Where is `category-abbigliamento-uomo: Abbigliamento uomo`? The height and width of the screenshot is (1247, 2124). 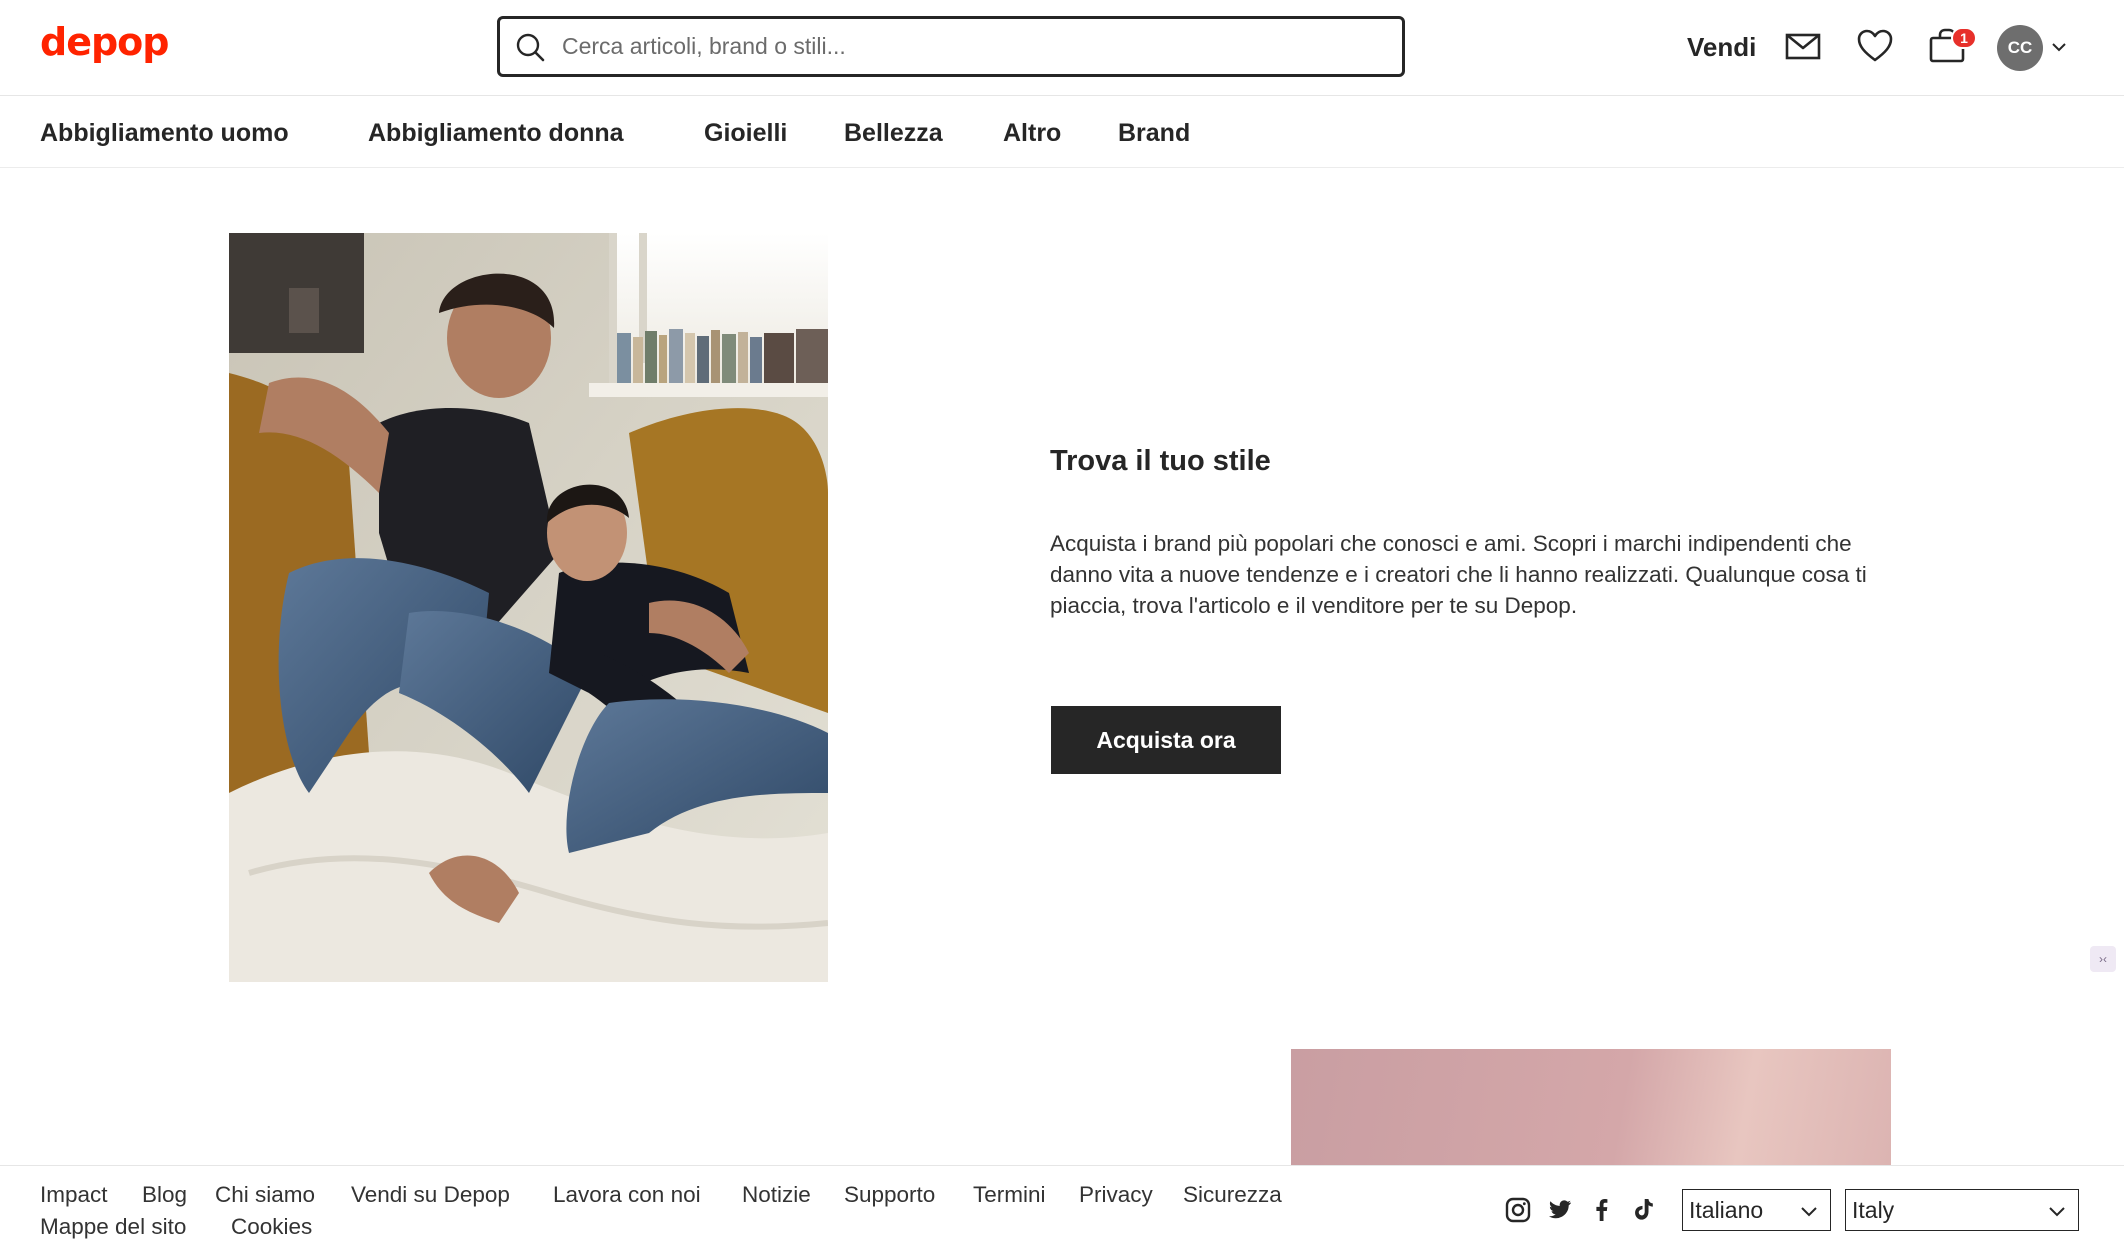
category-abbigliamento-uomo: Abbigliamento uomo is located at coordinates (164, 133).